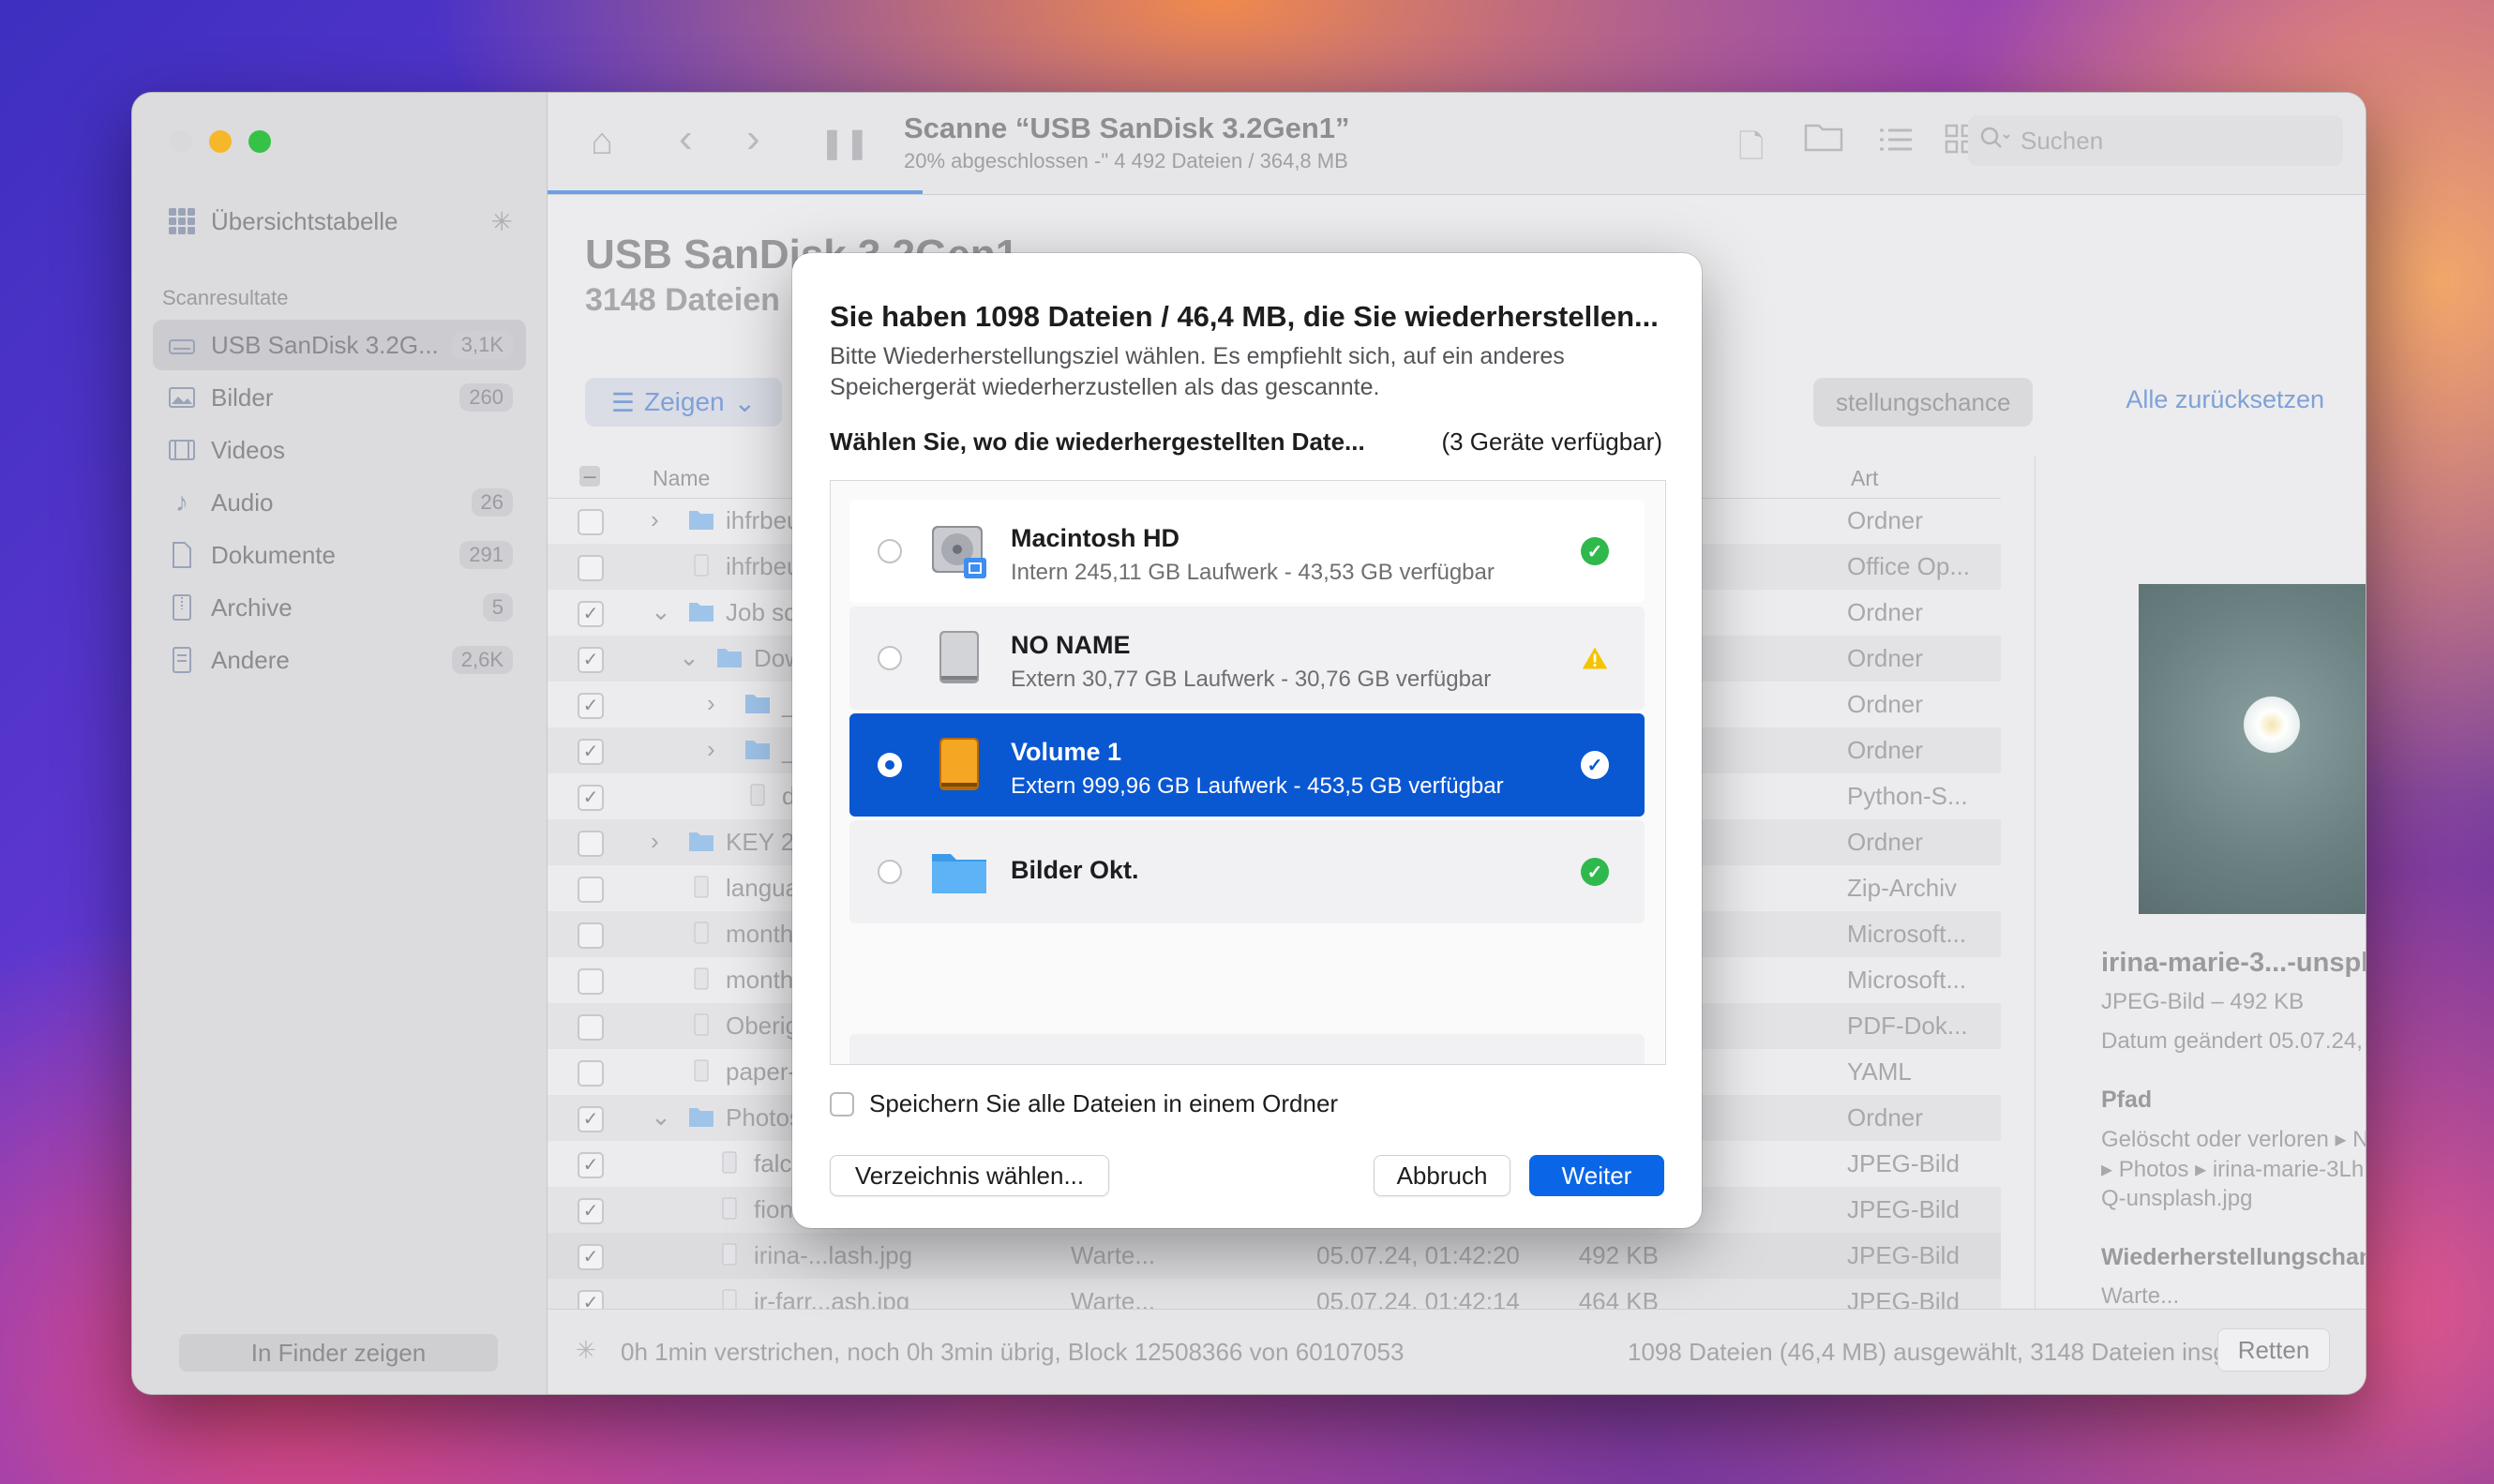  I want to click on zoom-window-button, so click(259, 141).